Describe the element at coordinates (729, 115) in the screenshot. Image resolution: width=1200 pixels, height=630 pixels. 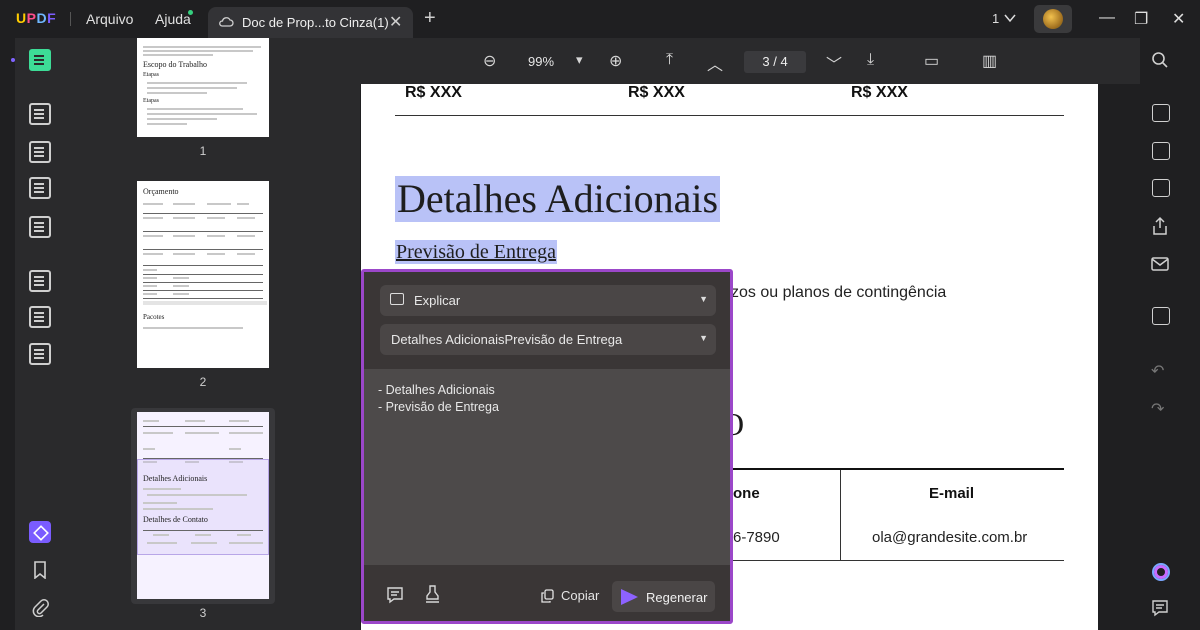
I see `table-rule` at that location.